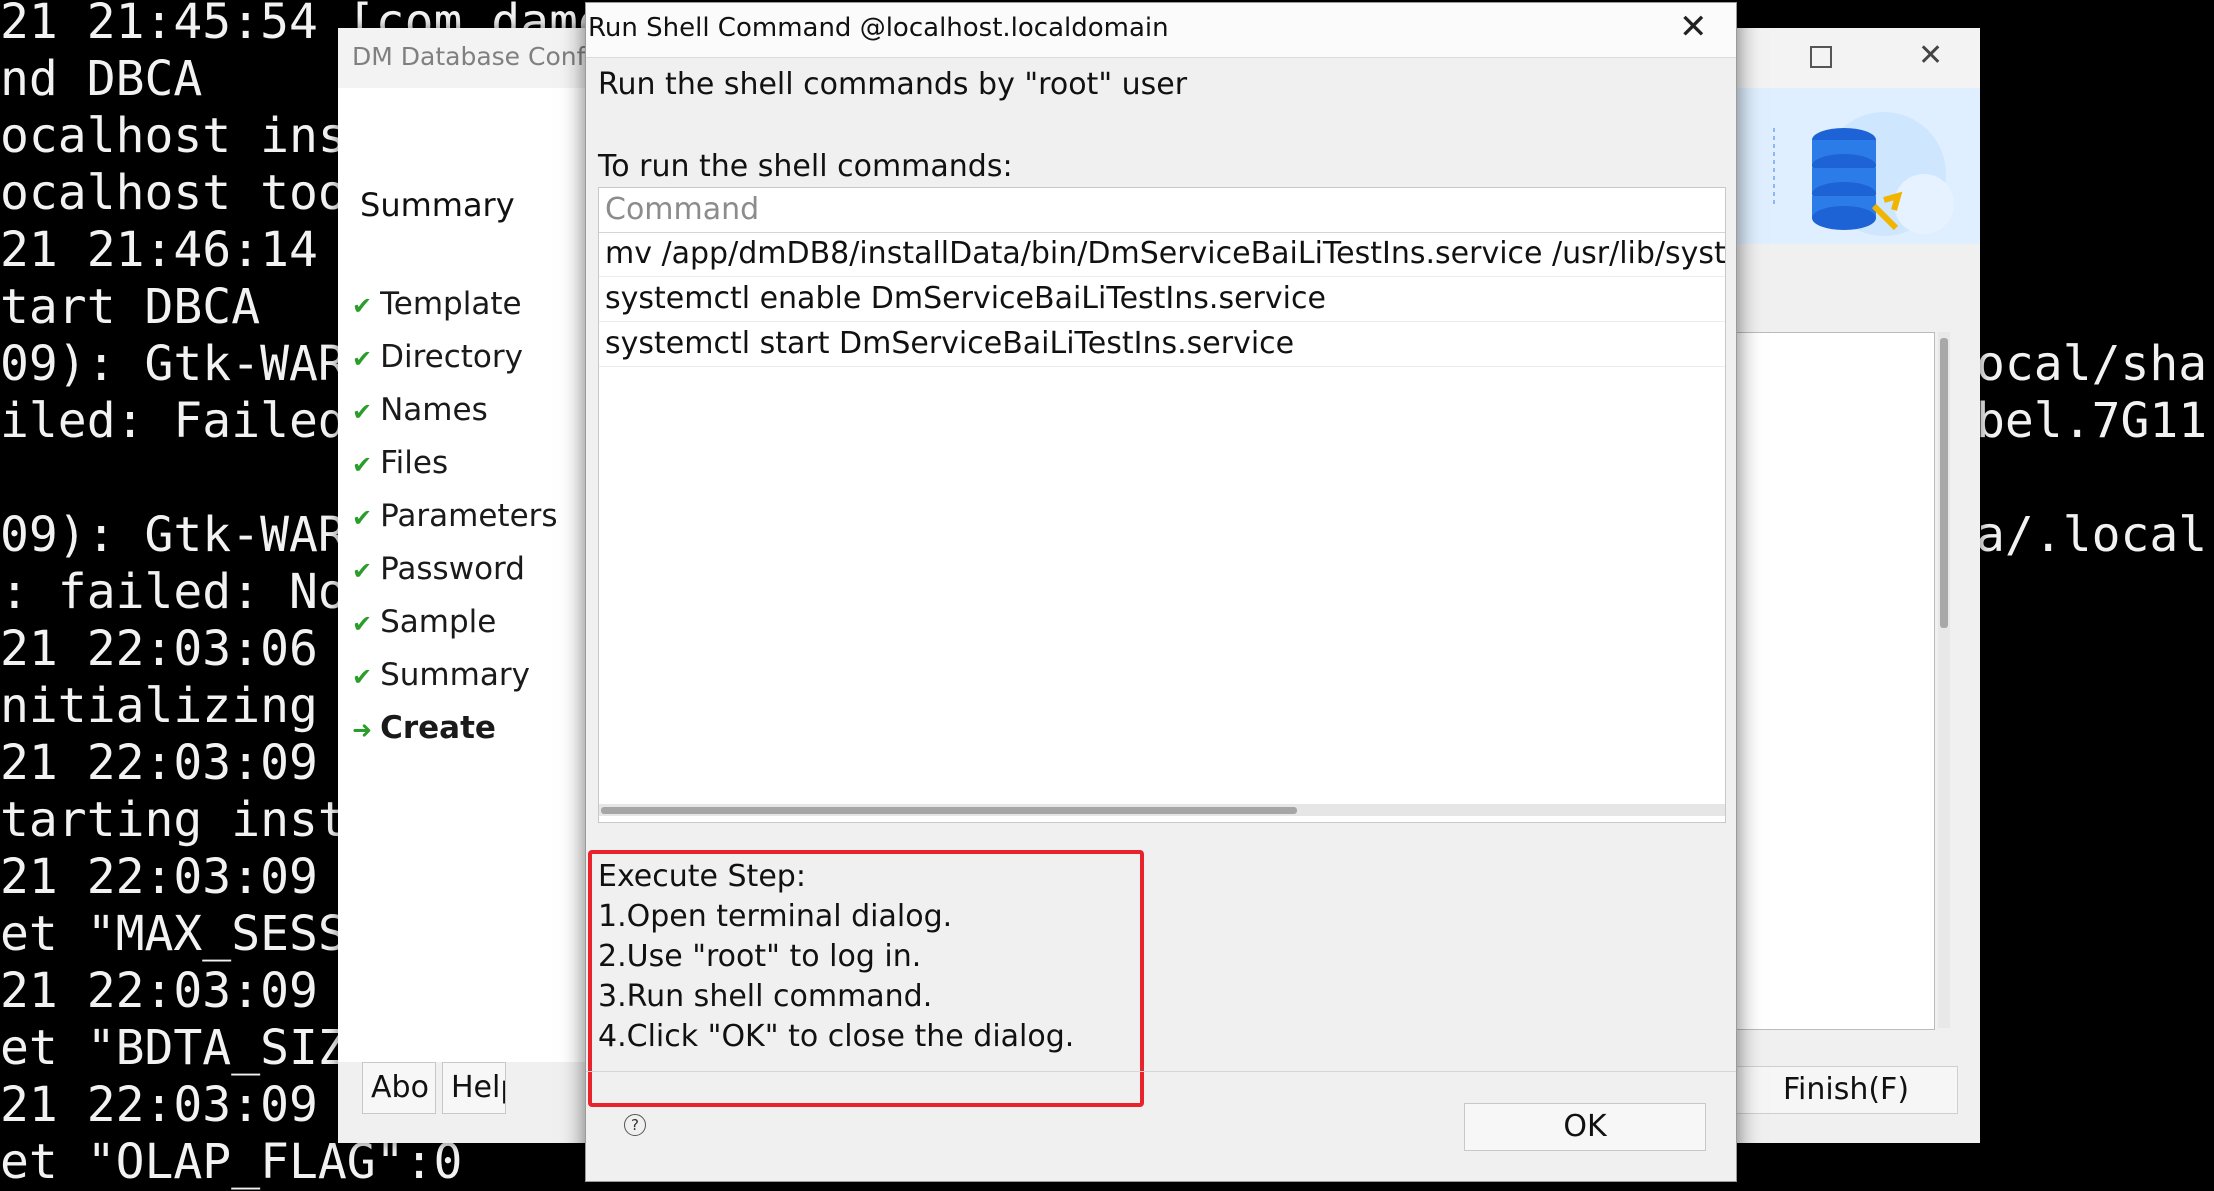  Describe the element at coordinates (1834, 681) in the screenshot. I see `dbca-content-panel` at that location.